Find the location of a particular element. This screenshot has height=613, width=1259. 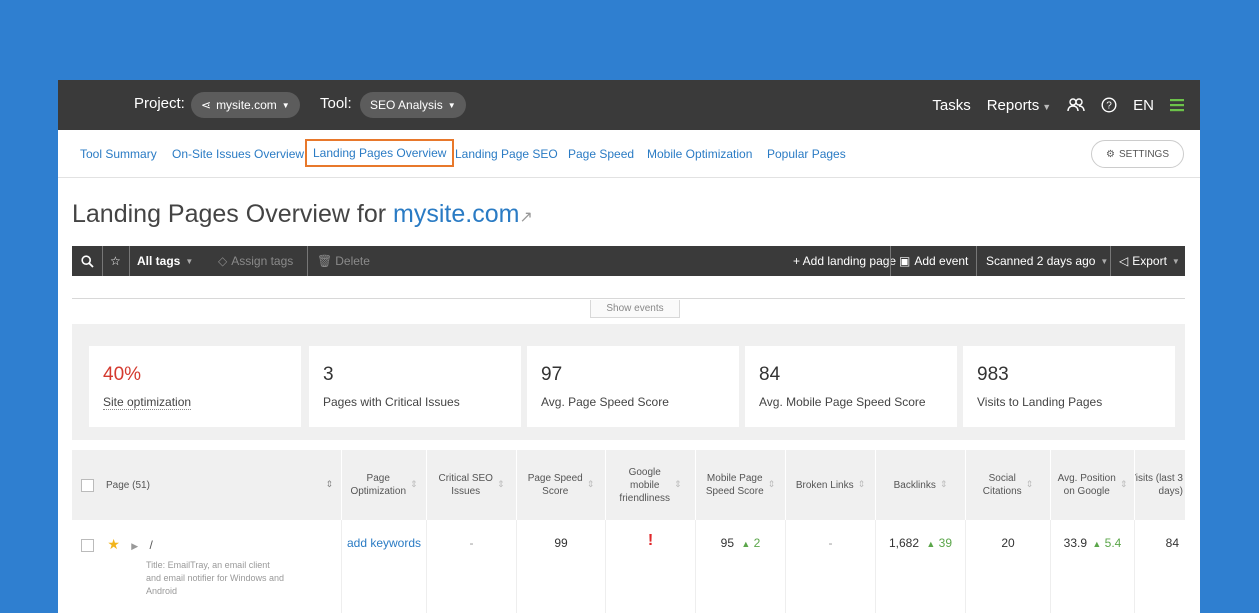

column-header-broken-links: Broken Links ⇕ is located at coordinates (831, 485).